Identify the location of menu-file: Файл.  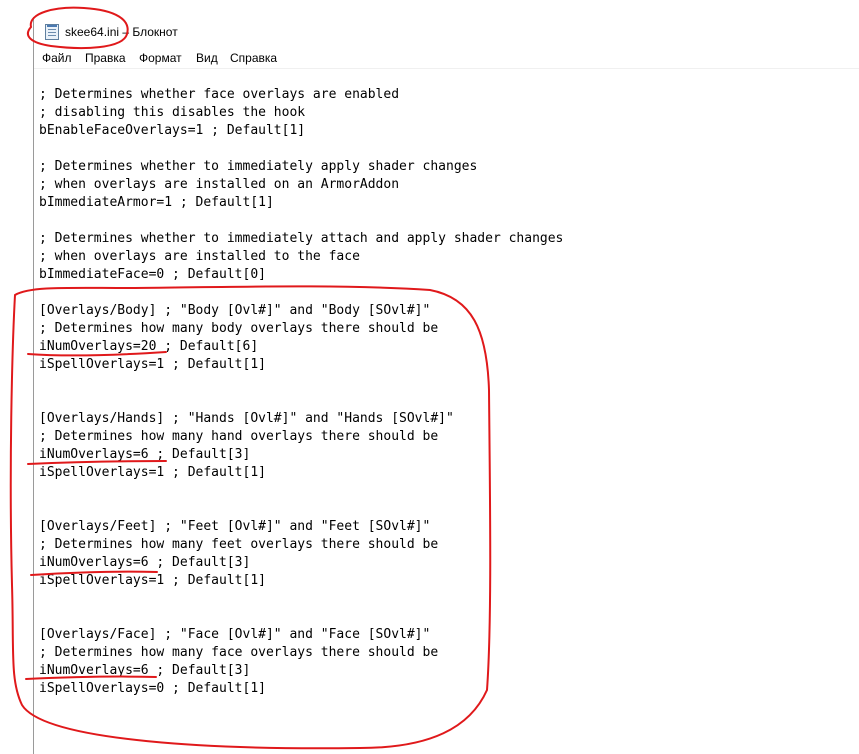
(57, 58).